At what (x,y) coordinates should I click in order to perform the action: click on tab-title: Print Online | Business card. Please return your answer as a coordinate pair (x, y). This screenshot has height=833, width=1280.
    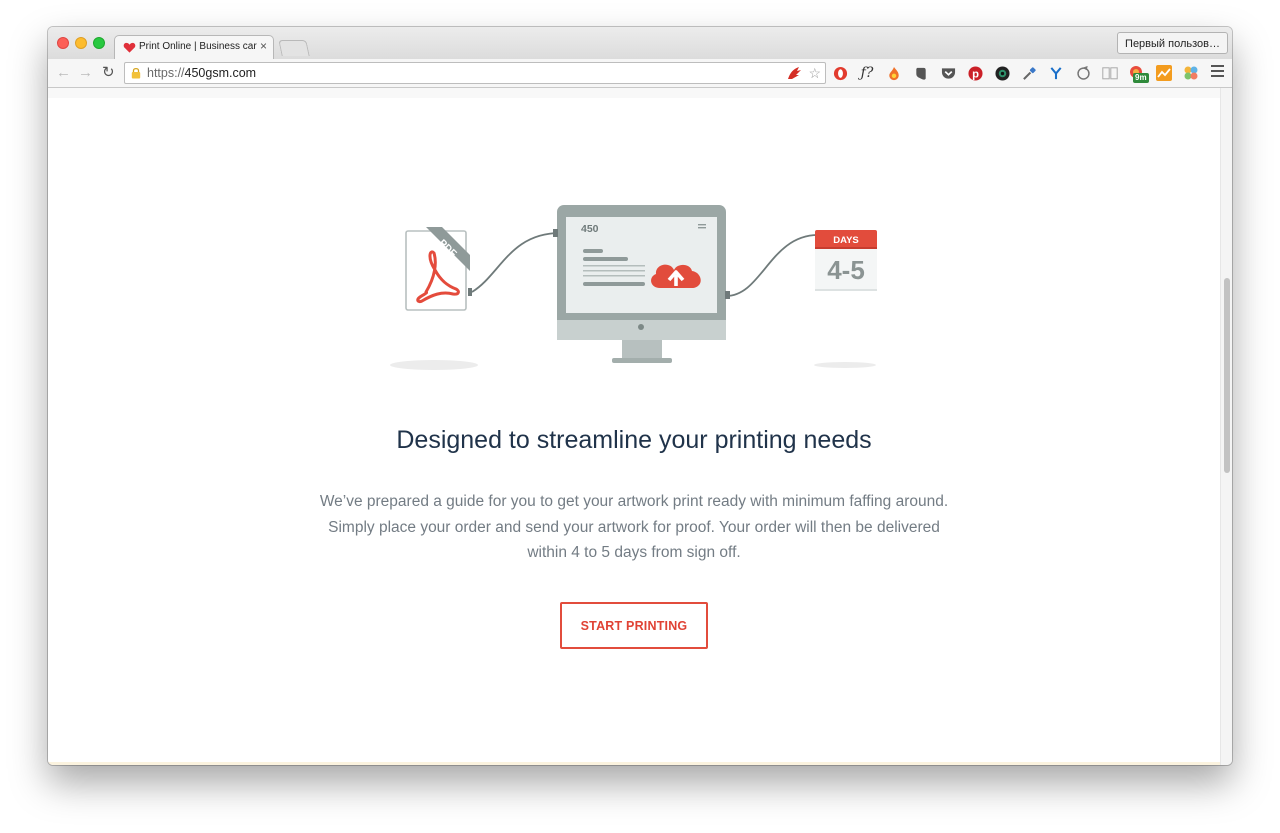
    Looking at the image, I should click on (198, 46).